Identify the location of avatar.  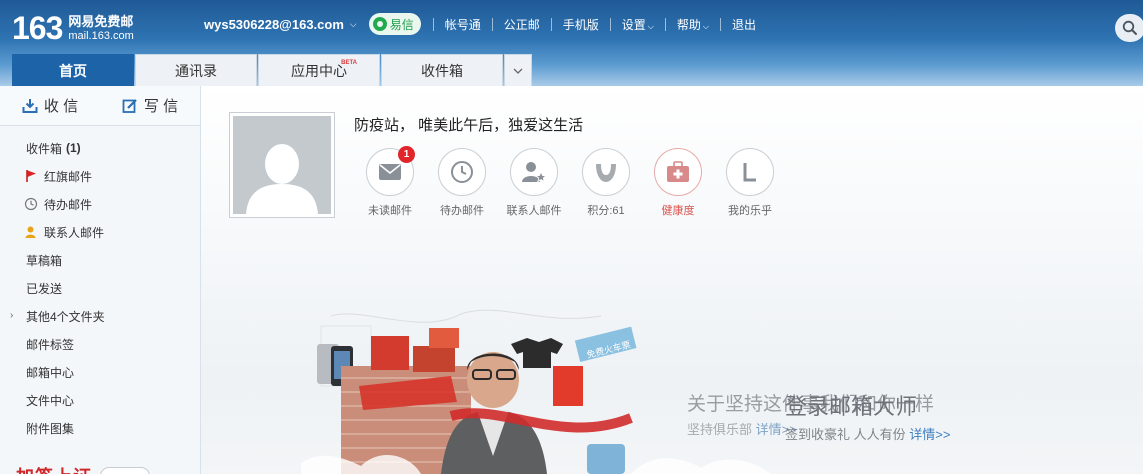
(282, 165).